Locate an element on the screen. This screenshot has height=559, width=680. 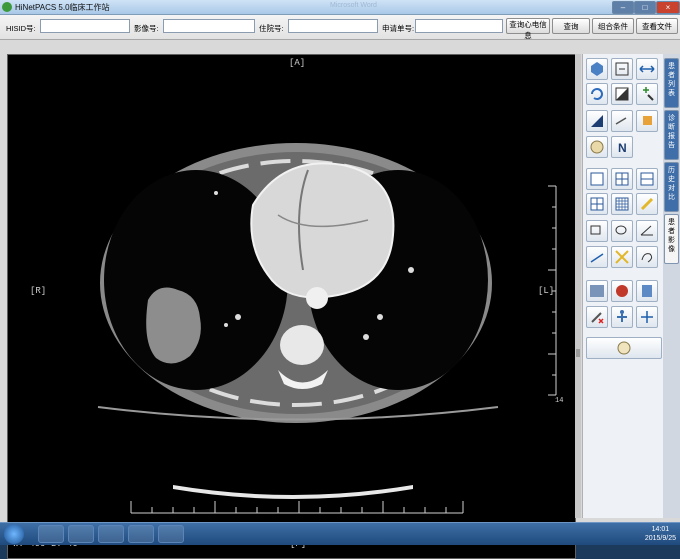
tab-patient-list: 患者列表 is located at coordinates (671, 83).